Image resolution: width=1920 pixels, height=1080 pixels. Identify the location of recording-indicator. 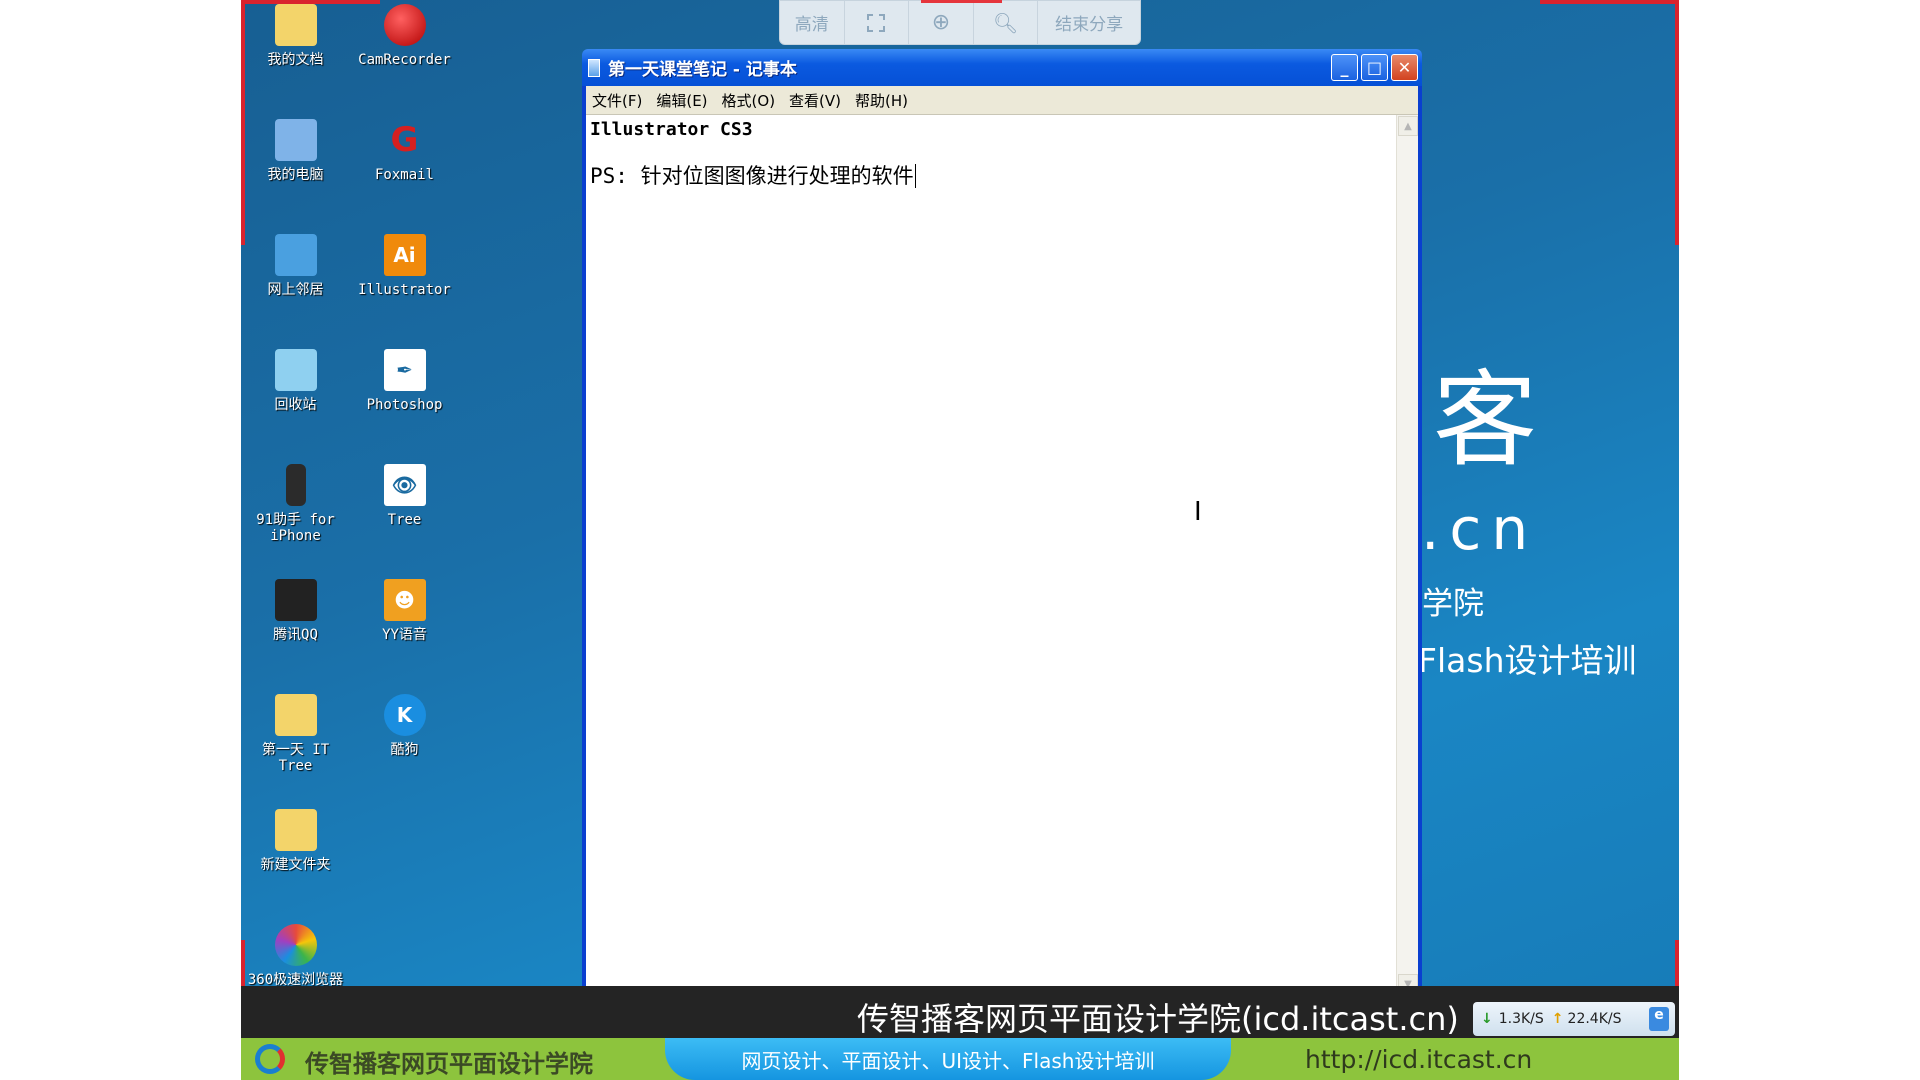
(961, 1).